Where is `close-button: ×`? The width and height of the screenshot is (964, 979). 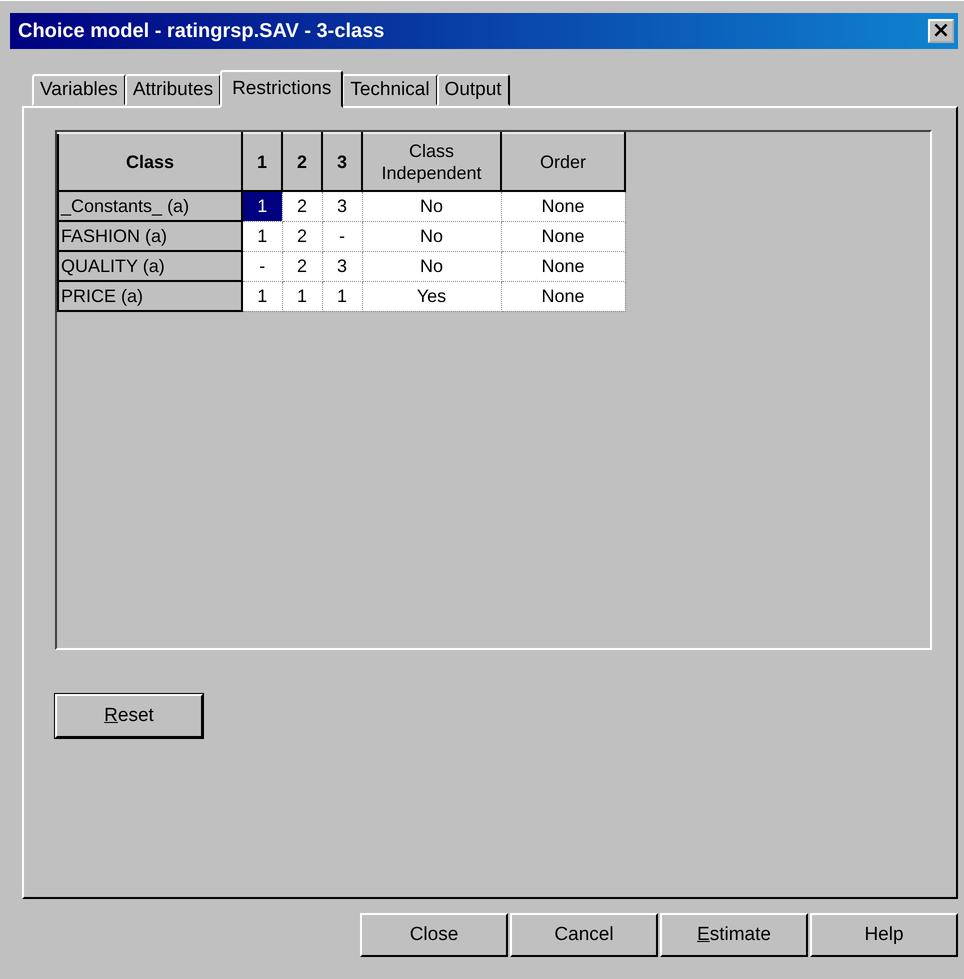 close-button: × is located at coordinates (941, 31).